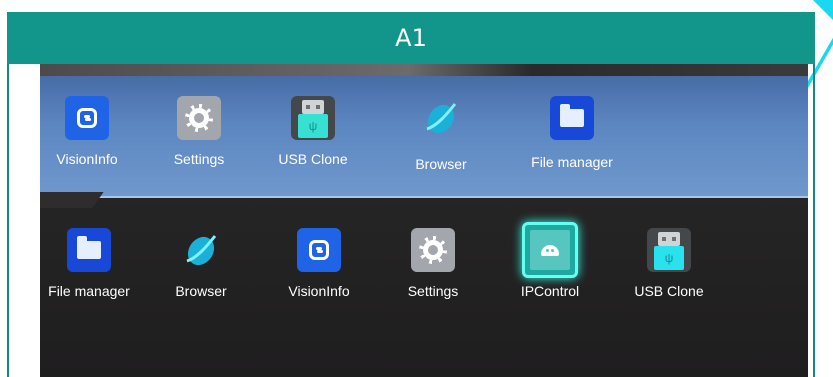 This screenshot has width=833, height=377. I want to click on bottom-app-settings: Settings, so click(433, 263).